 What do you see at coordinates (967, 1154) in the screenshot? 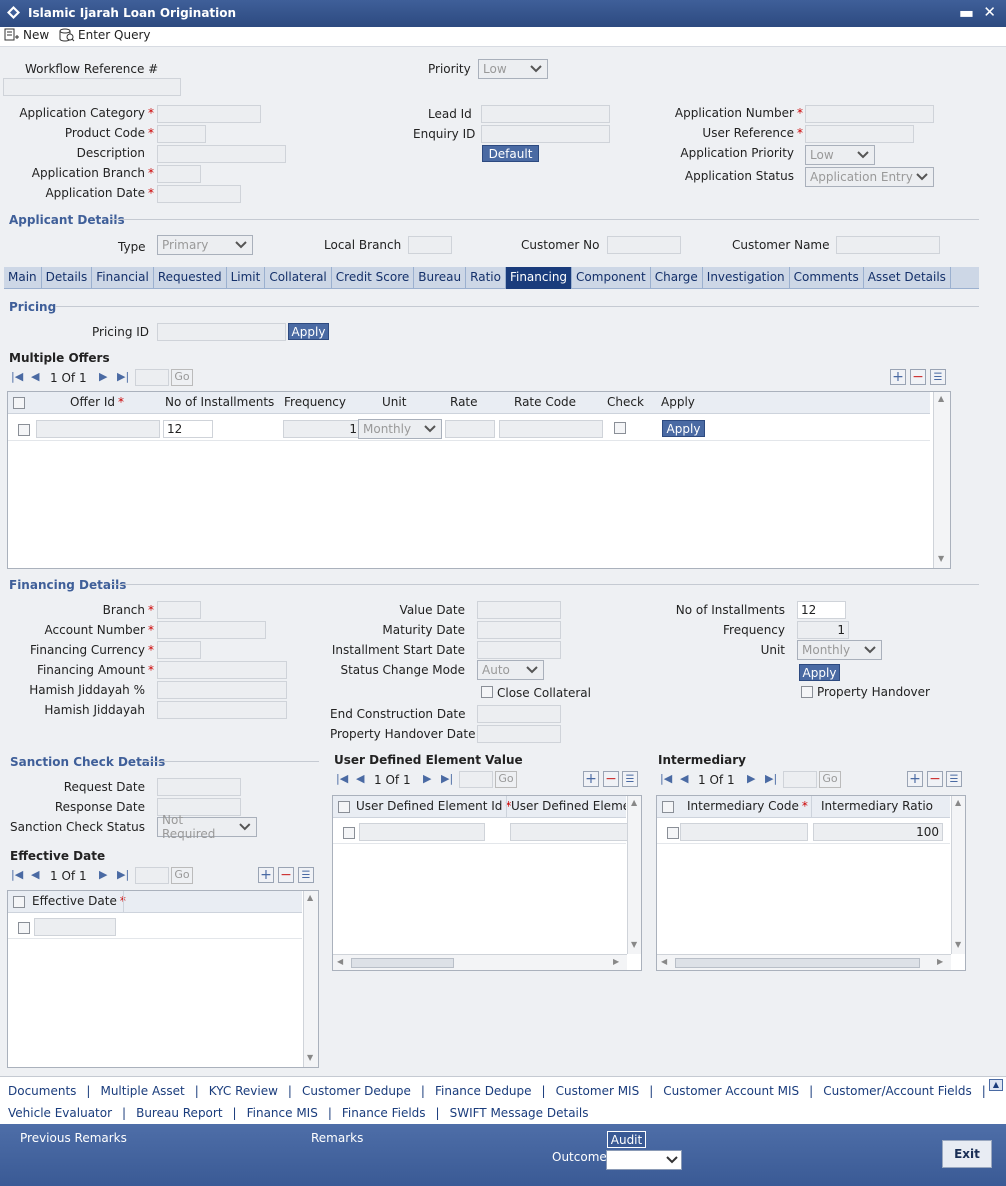
I see `exit-button: Exit` at bounding box center [967, 1154].